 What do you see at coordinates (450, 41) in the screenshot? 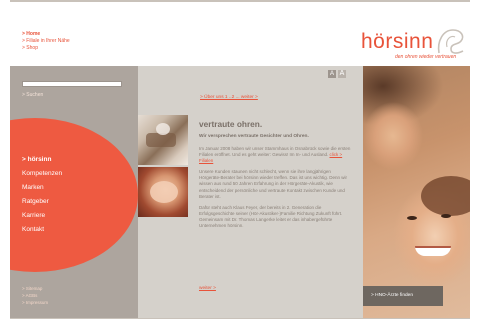
I see `logo-ear-mark-icon` at bounding box center [450, 41].